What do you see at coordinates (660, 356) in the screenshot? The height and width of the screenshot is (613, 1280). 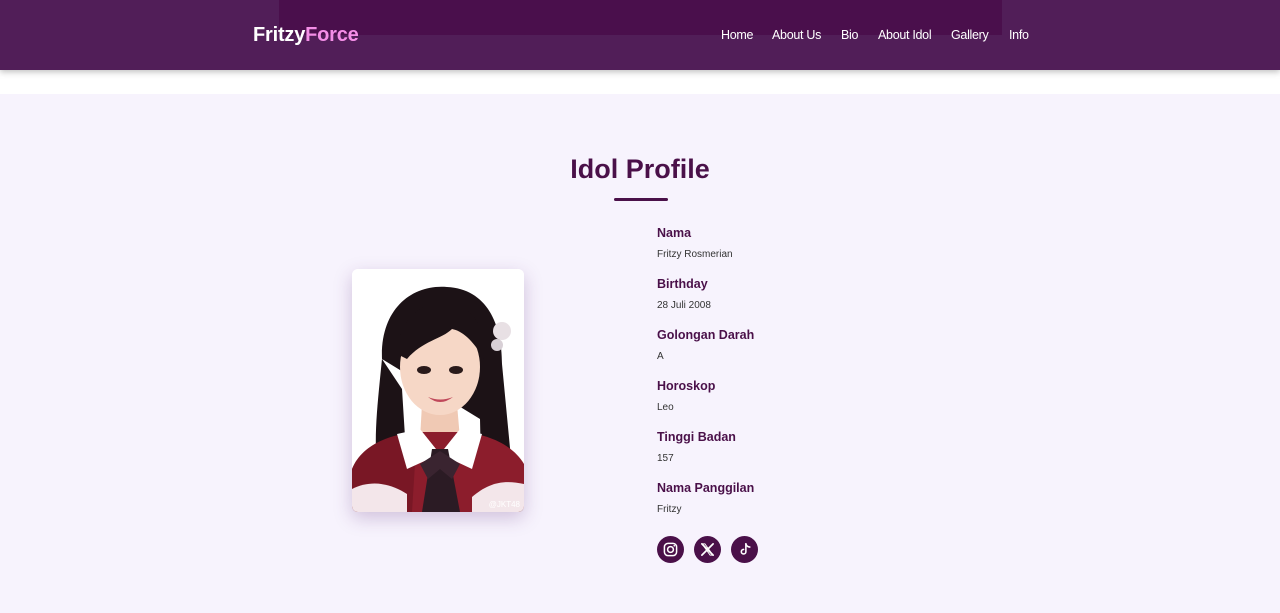 I see `field-value: A` at bounding box center [660, 356].